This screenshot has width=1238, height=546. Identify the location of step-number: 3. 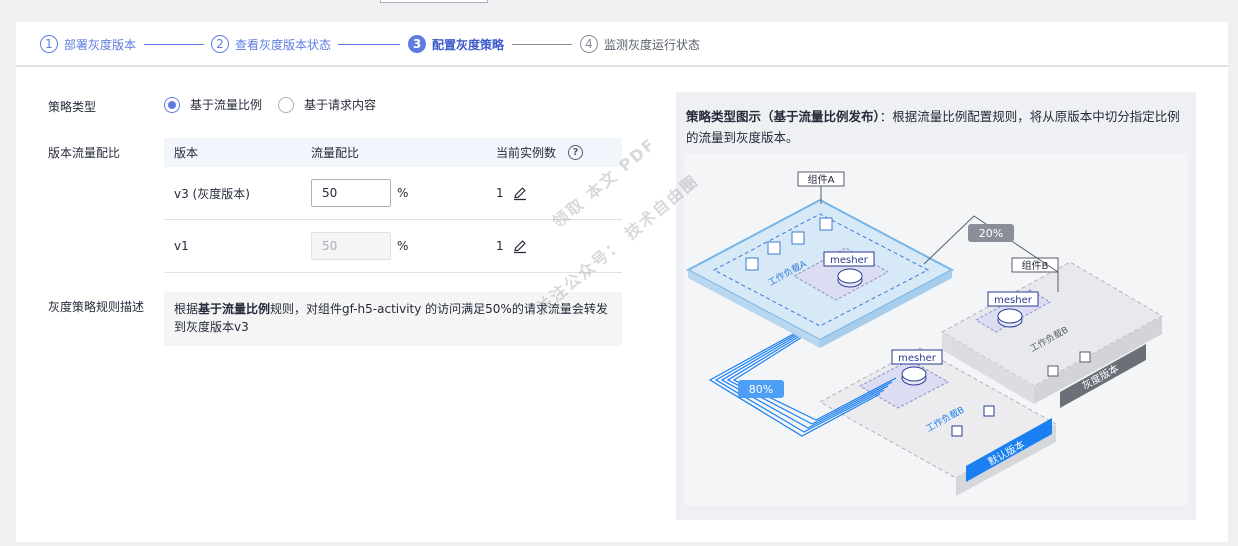
(417, 44).